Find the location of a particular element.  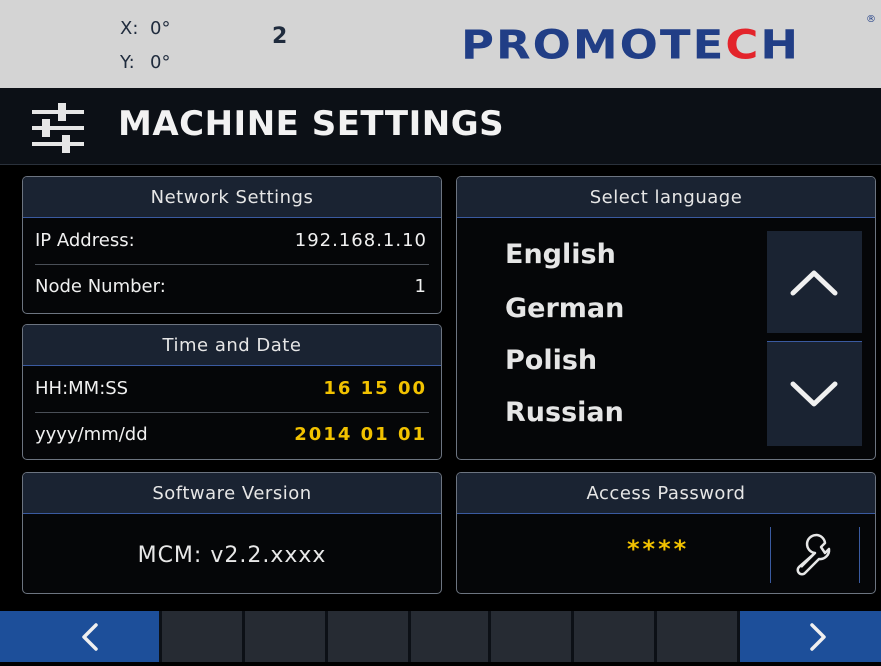

node-number-row: Node Number: 1 is located at coordinates (232, 287).